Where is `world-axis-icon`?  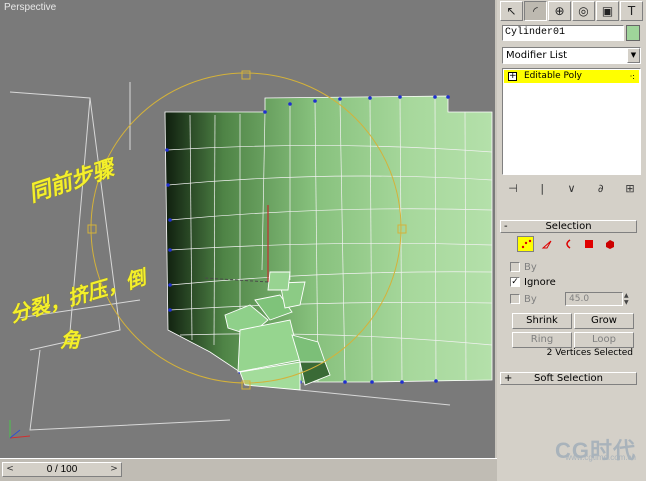
world-axis-icon is located at coordinates (20, 429).